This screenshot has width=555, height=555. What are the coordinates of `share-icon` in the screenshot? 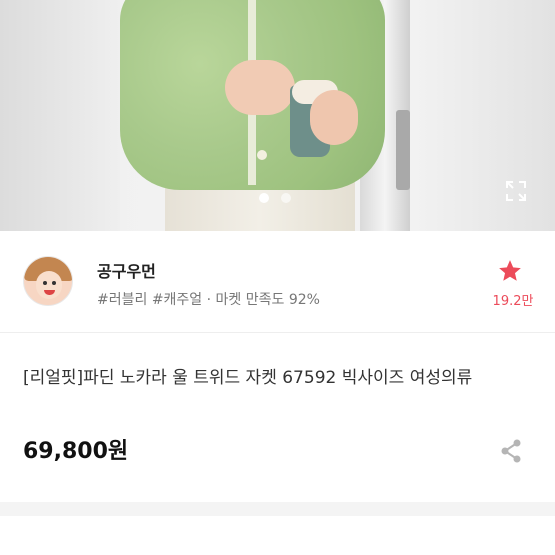 It's located at (511, 451).